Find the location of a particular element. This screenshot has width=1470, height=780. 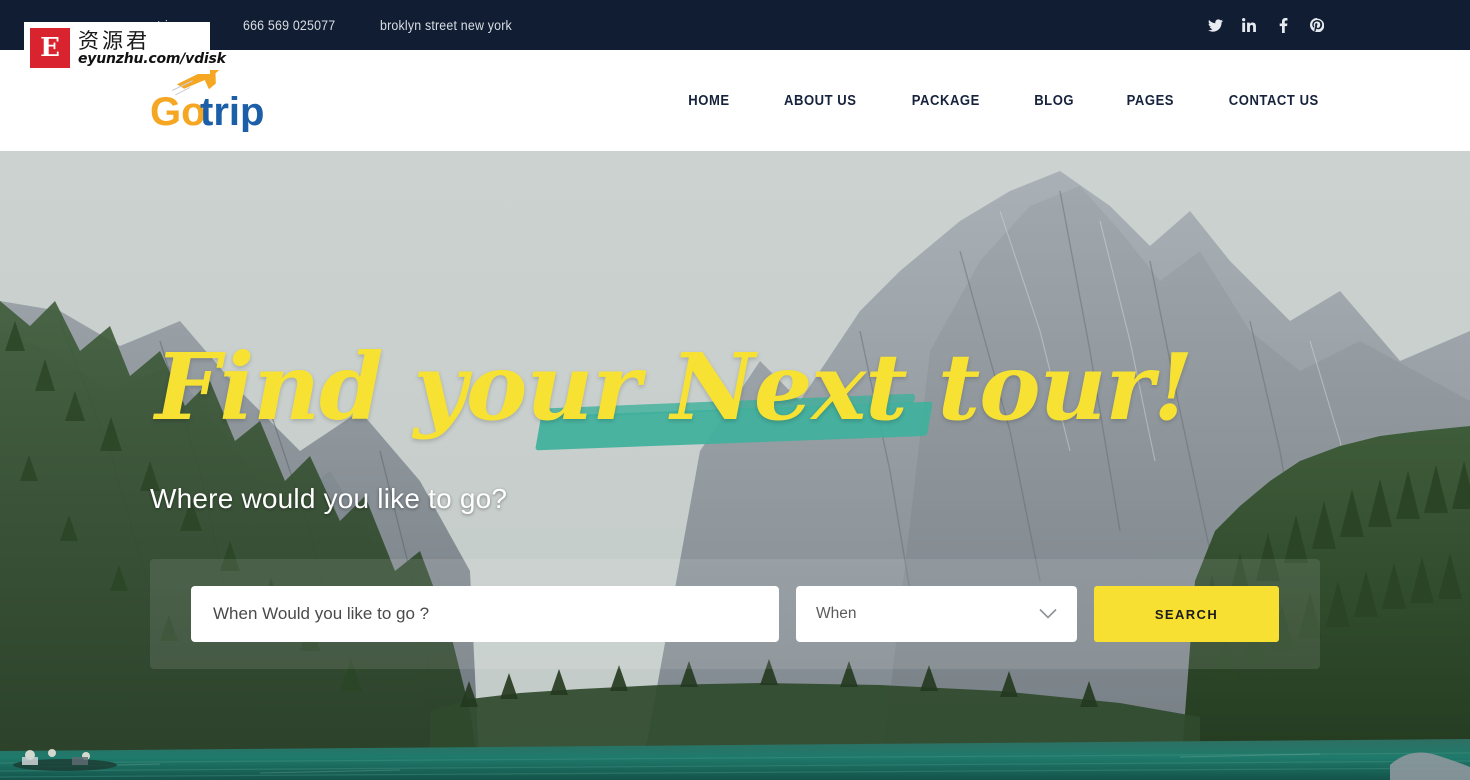

hero-subtitle: Where would you like to go? is located at coordinates (329, 498).